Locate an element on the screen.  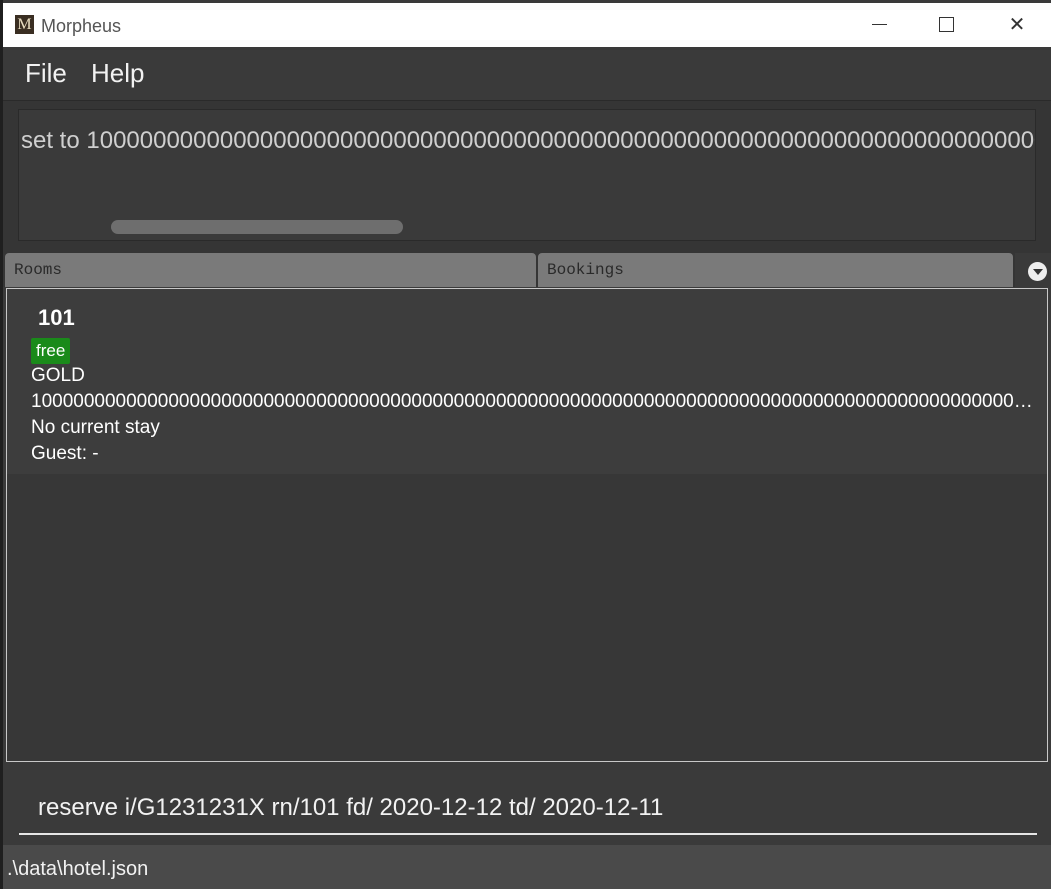
chevron-down-icon is located at coordinates (1037, 271).